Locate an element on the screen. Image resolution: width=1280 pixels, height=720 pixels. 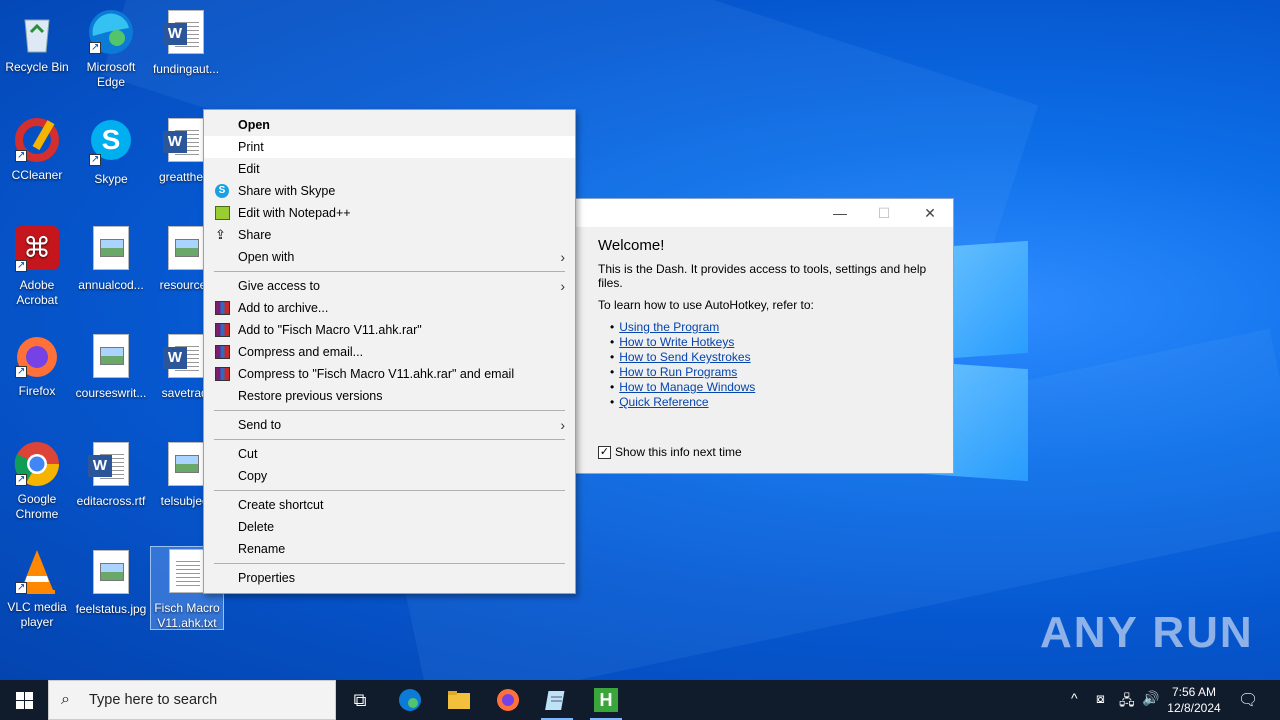
menu-item-share-with-skype: S Share with Skype is located at coordinates (389, 191).